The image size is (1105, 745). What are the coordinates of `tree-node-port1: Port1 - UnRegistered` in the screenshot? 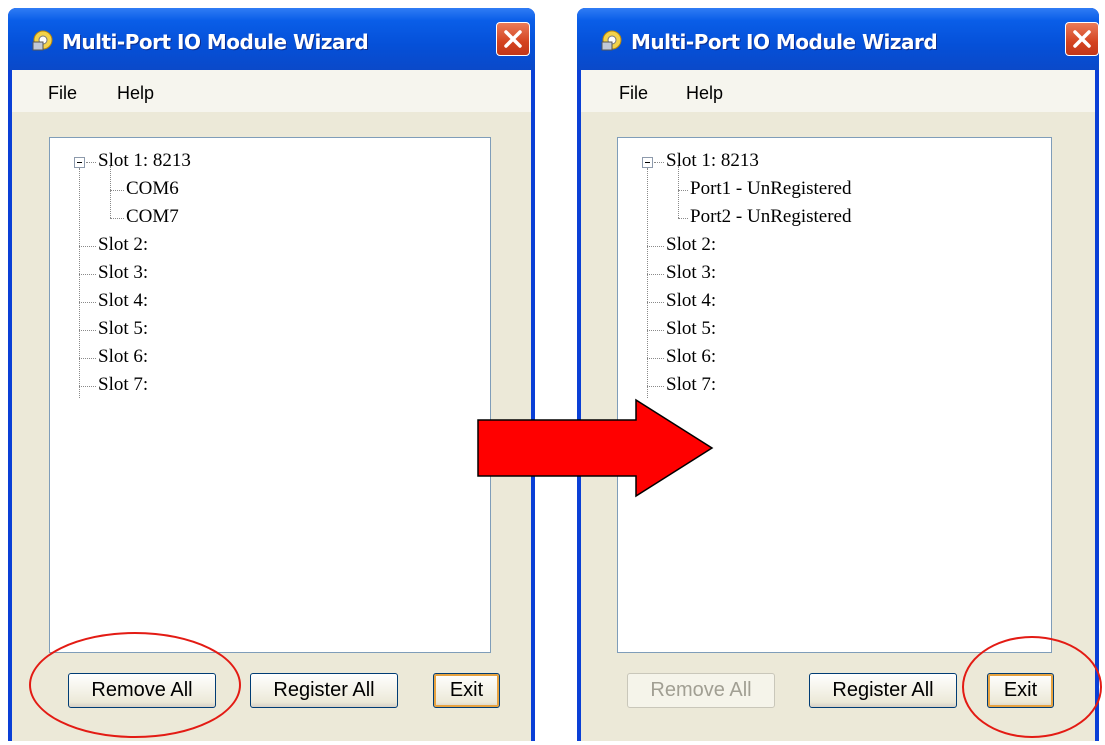 It's located at (770, 189).